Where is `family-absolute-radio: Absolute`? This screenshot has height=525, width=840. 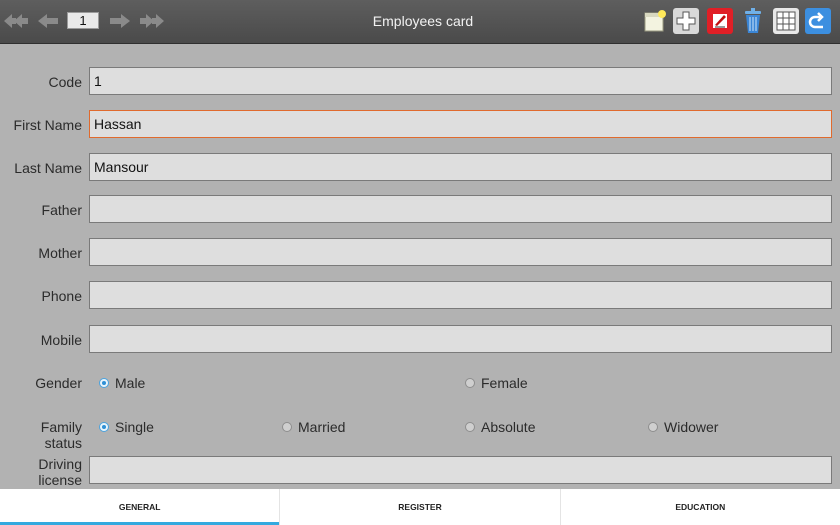 family-absolute-radio: Absolute is located at coordinates (500, 427).